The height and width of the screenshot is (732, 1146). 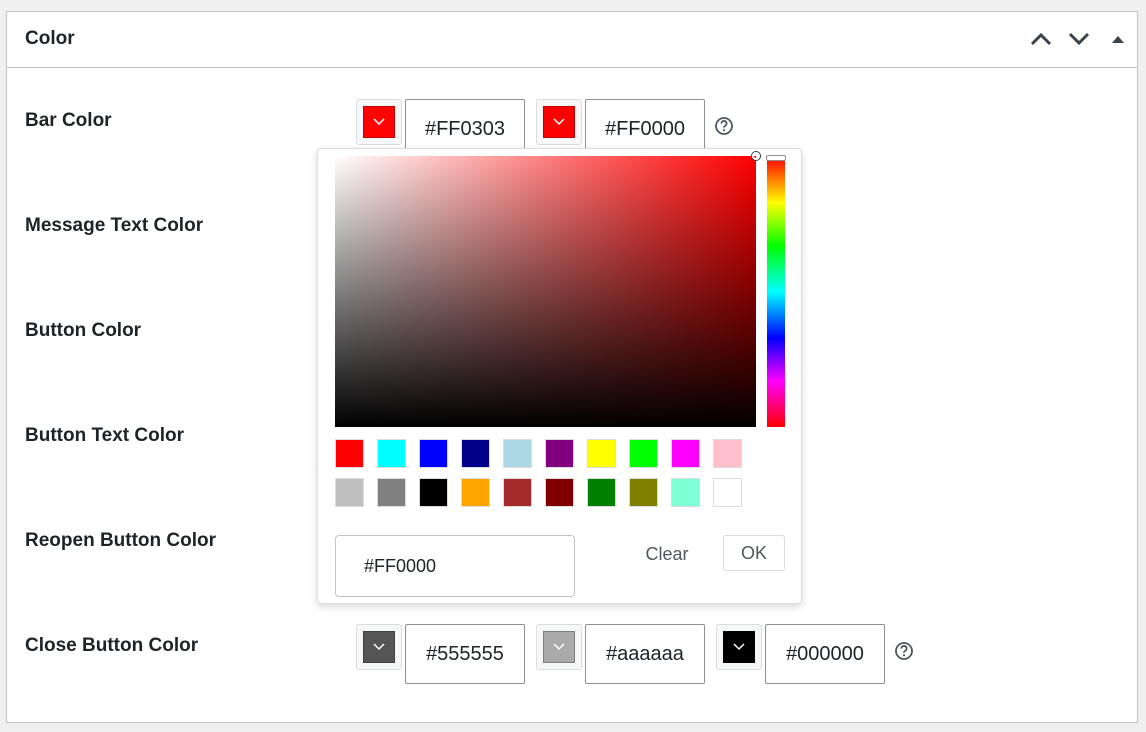 I want to click on chevron-up-icon, so click(x=1041, y=39).